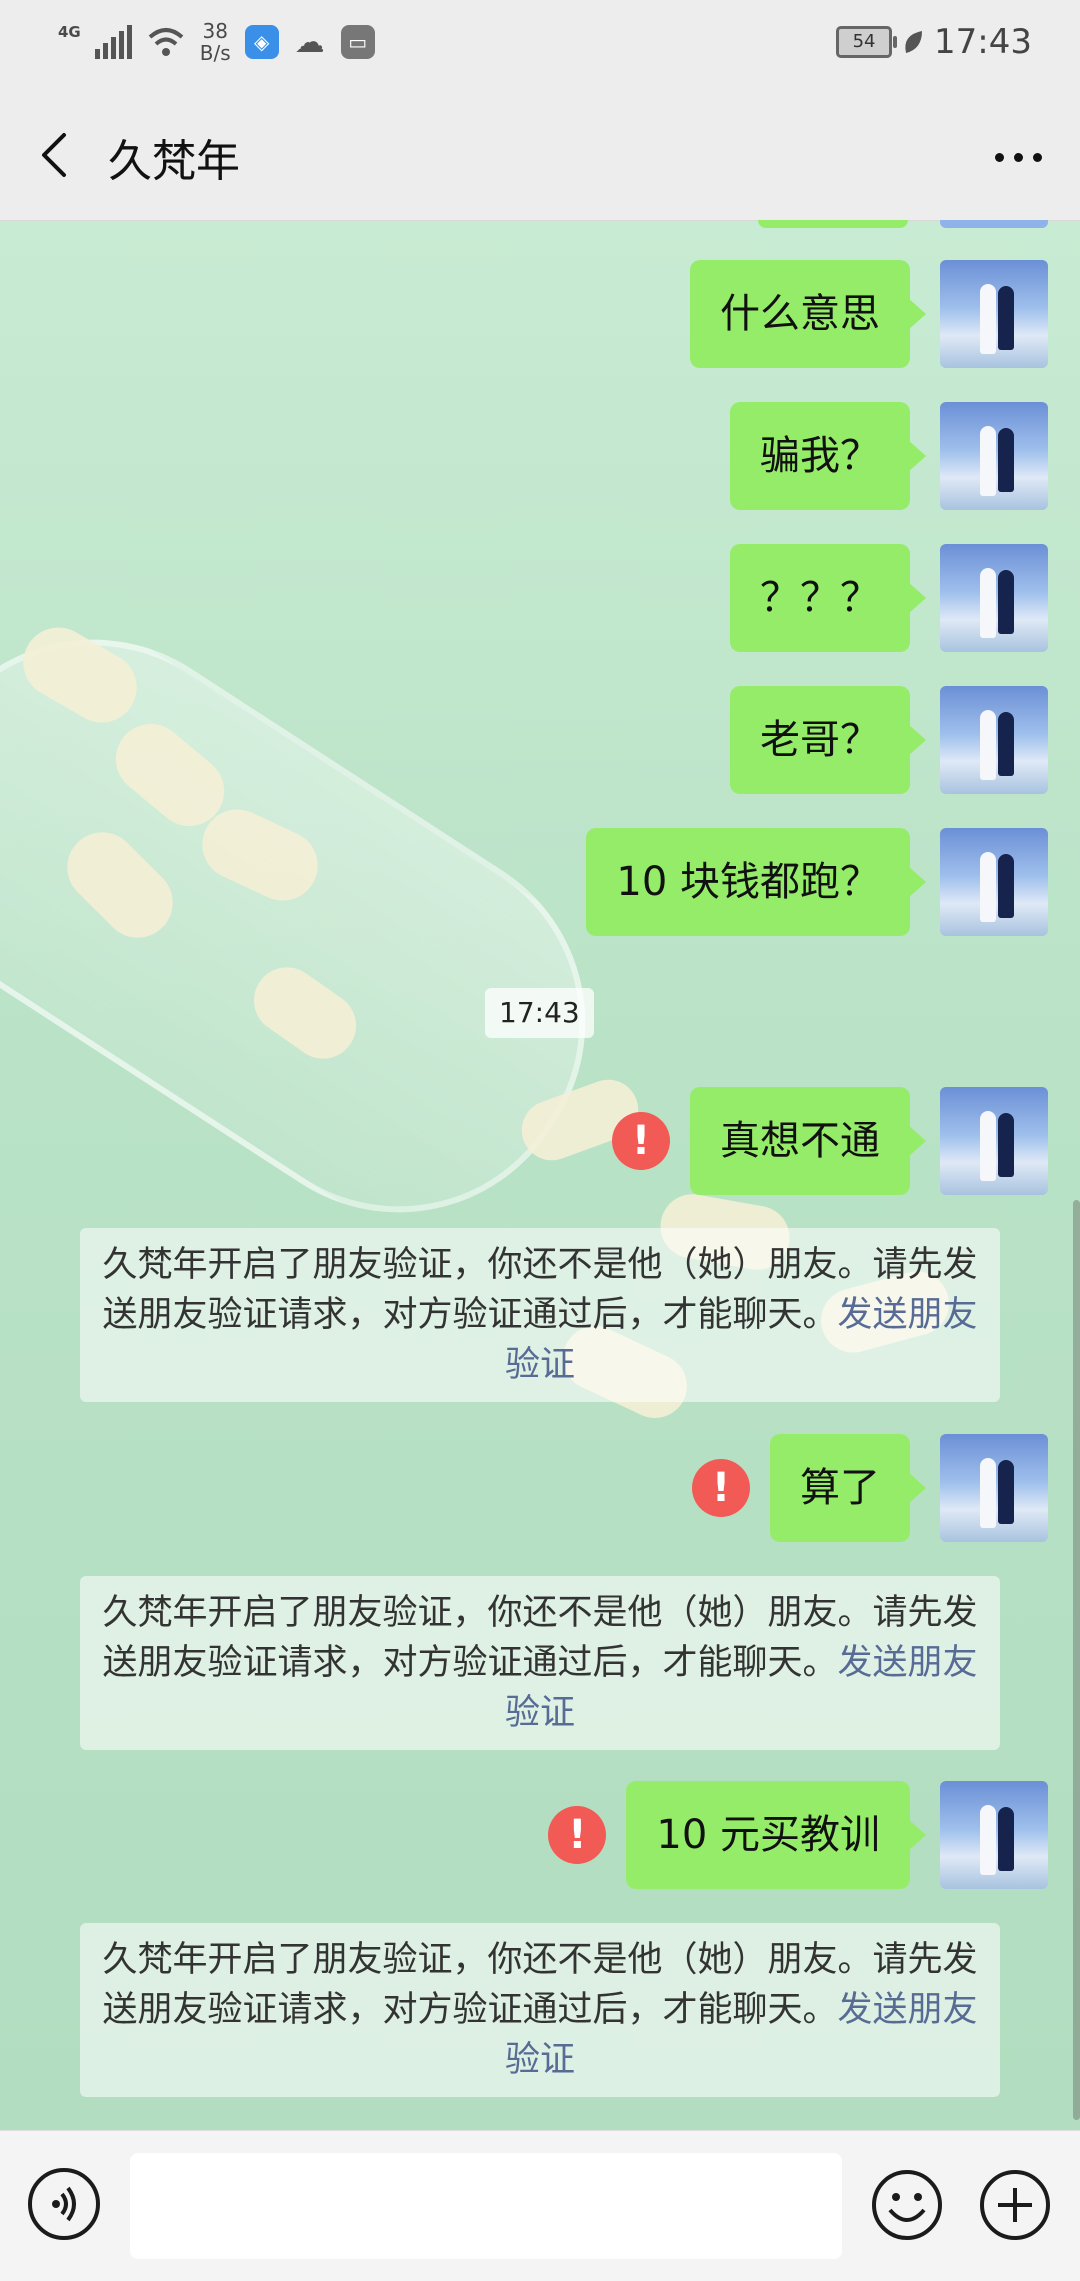  Describe the element at coordinates (994, 224) in the screenshot. I see `partial-avatar` at that location.